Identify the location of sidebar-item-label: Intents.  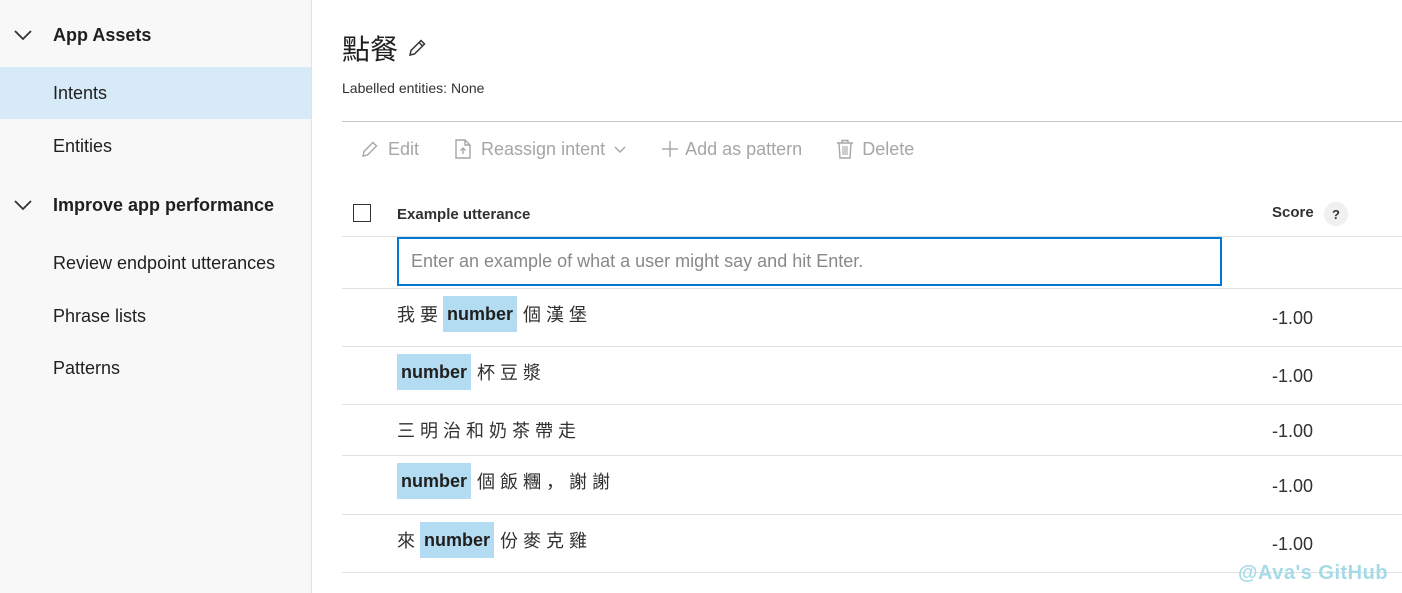
(80, 92).